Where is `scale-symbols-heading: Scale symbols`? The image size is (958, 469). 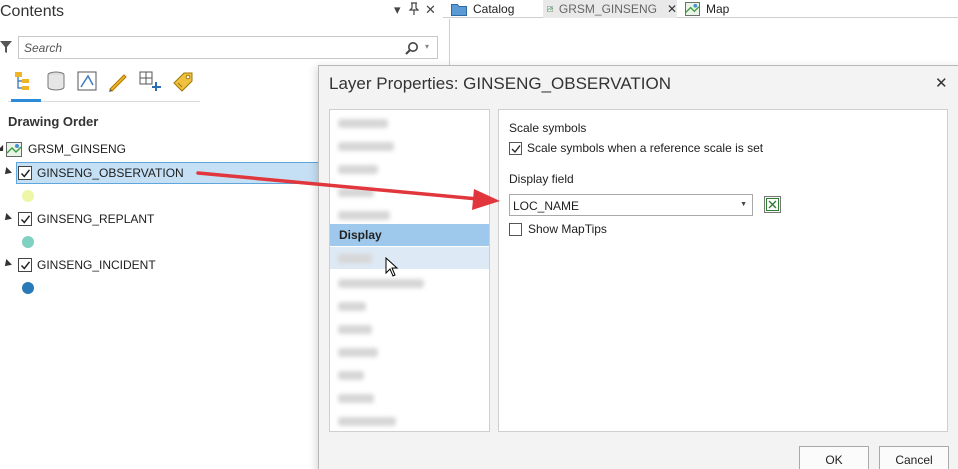 scale-symbols-heading: Scale symbols is located at coordinates (548, 128).